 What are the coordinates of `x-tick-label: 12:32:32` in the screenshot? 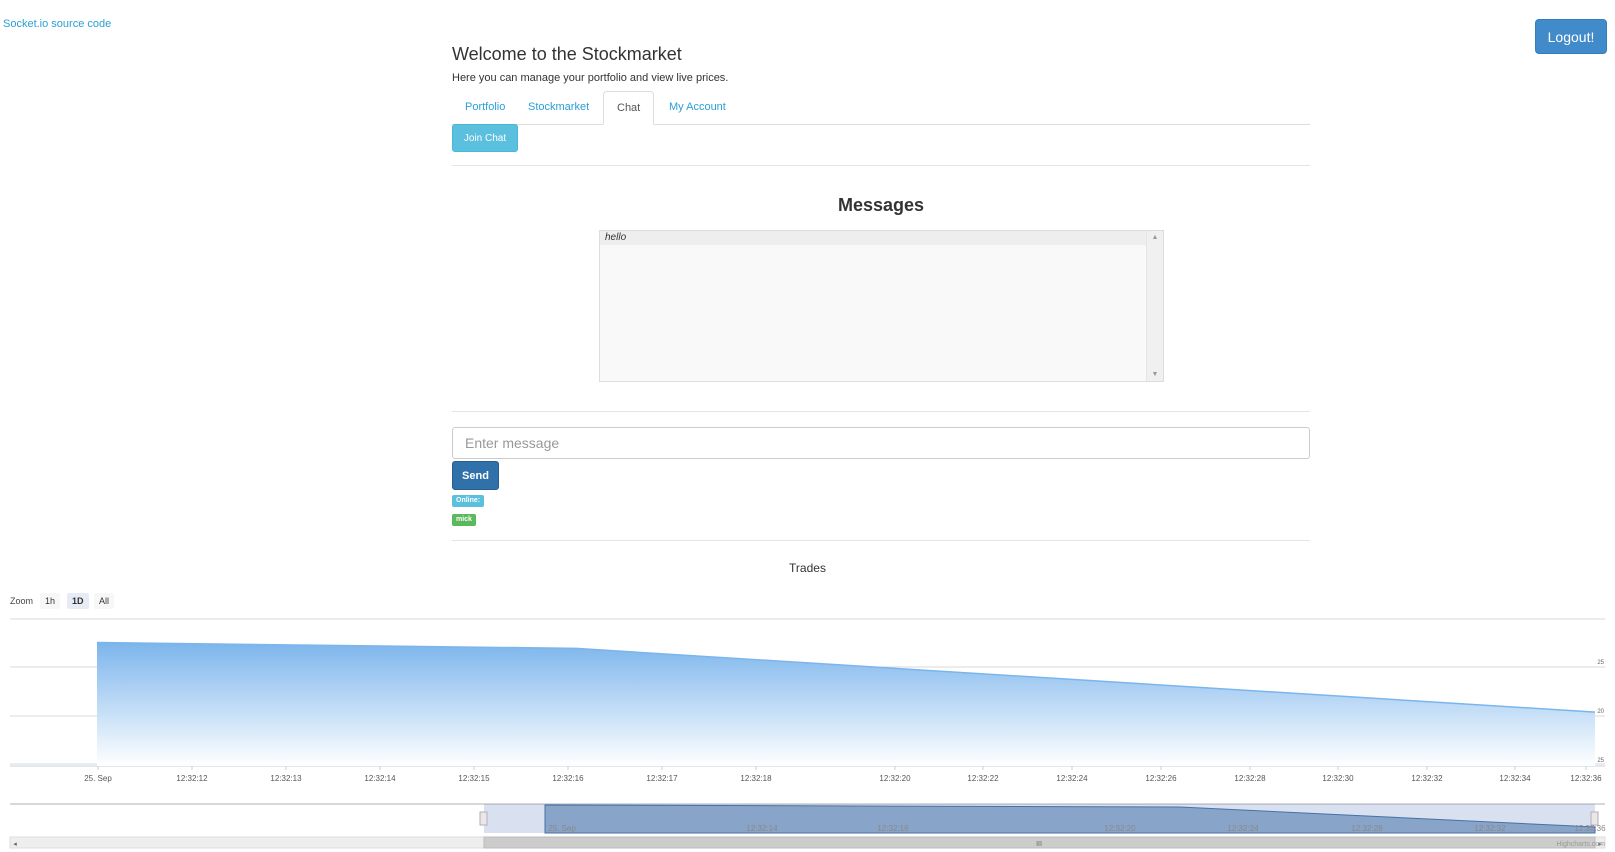 It's located at (1427, 778).